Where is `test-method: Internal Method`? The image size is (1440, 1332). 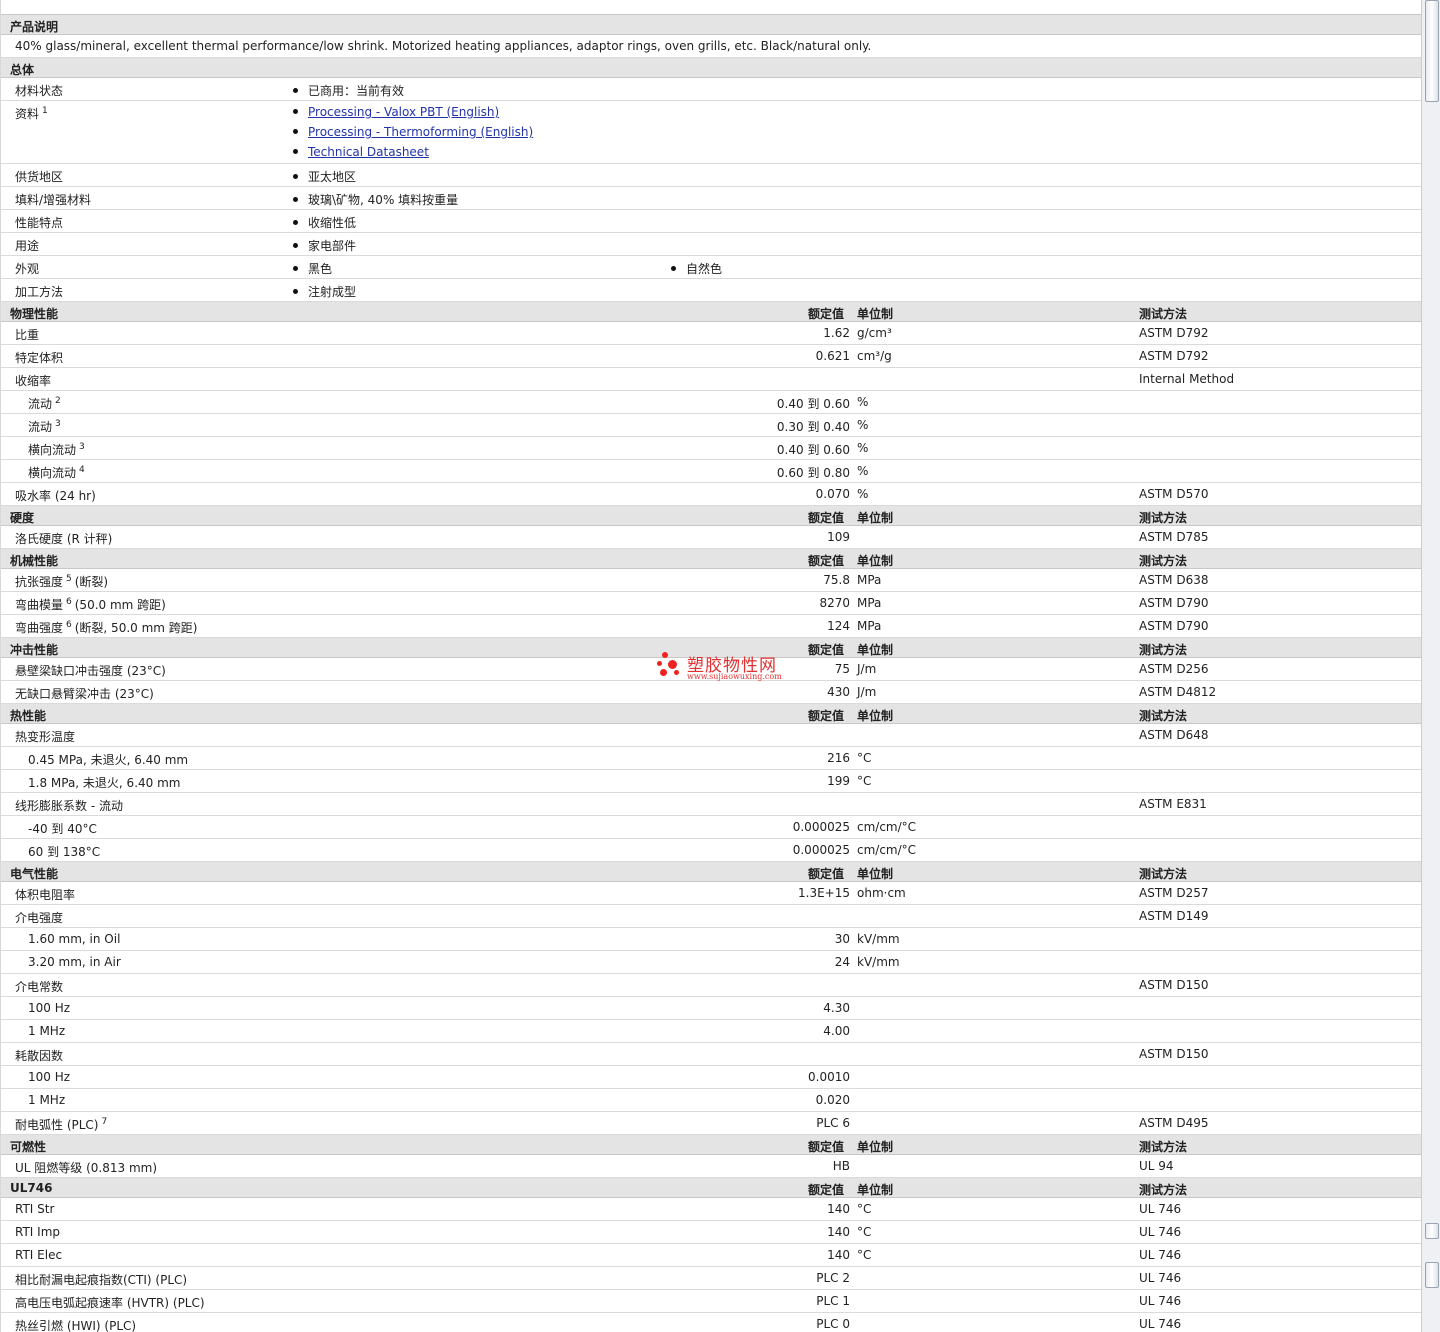
test-method: Internal Method is located at coordinates (1187, 379).